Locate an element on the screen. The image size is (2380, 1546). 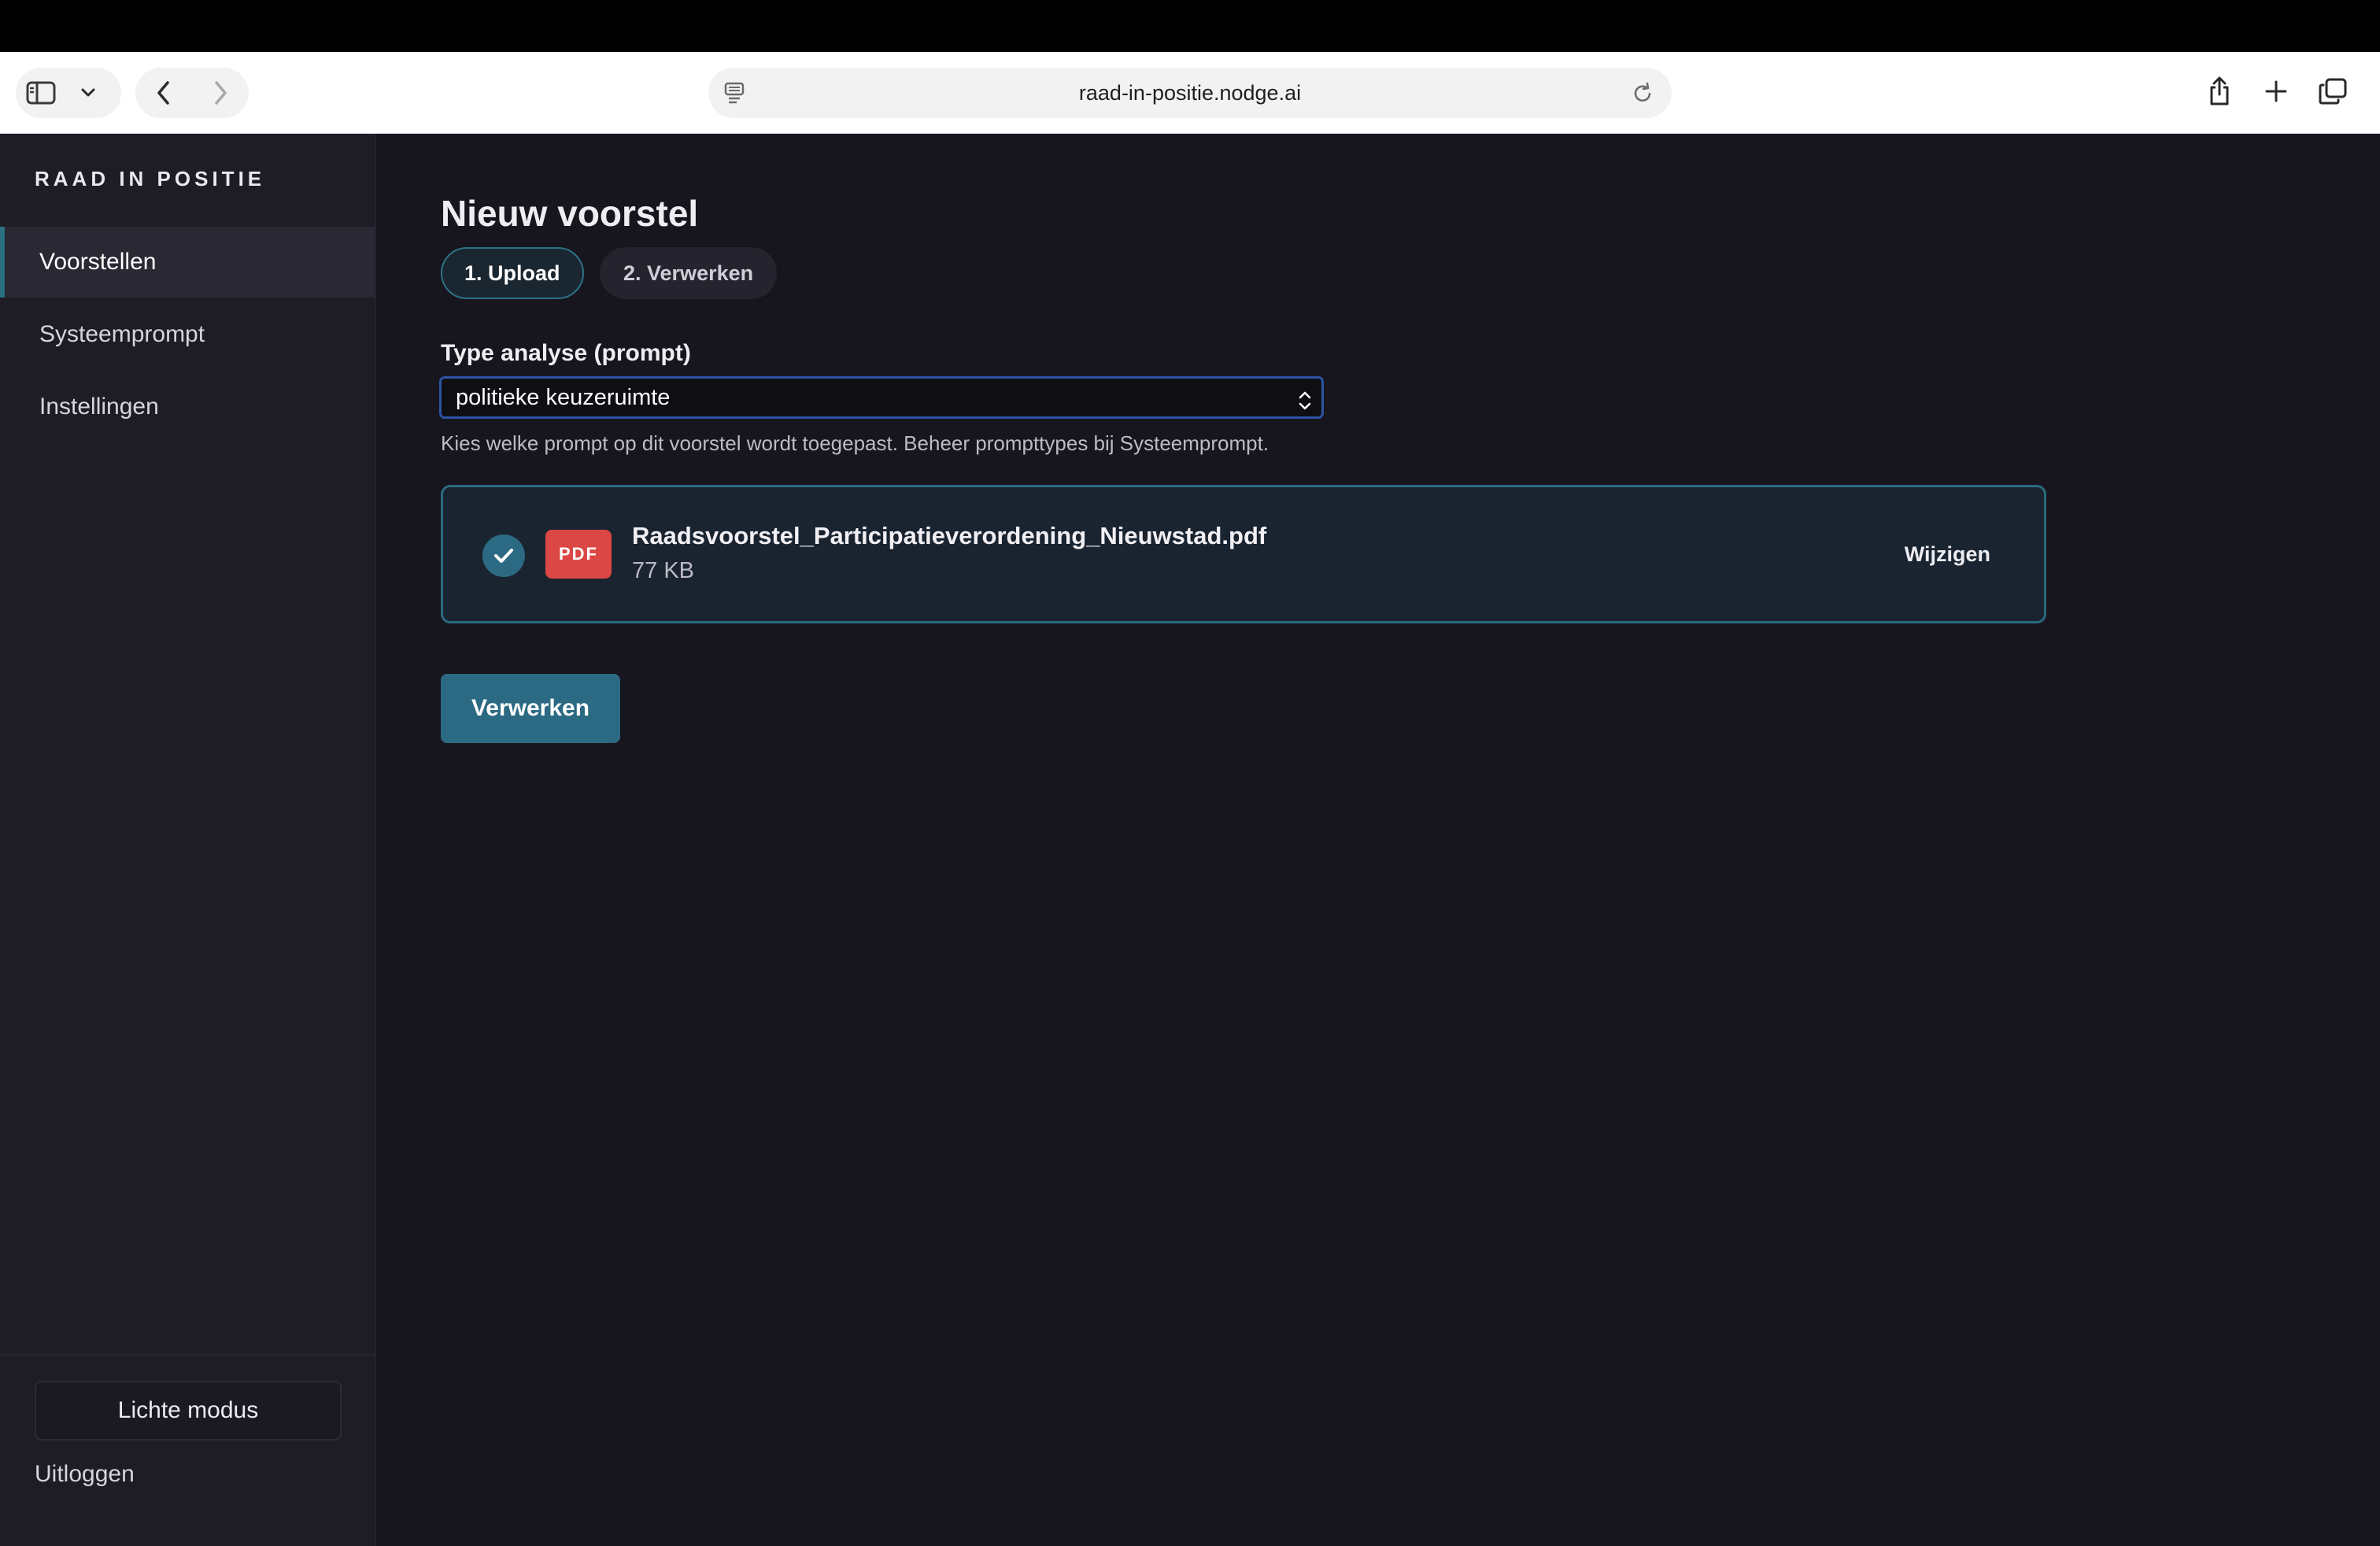
sidebar-item-systeemprompt: Systeemprompt is located at coordinates (187, 334).